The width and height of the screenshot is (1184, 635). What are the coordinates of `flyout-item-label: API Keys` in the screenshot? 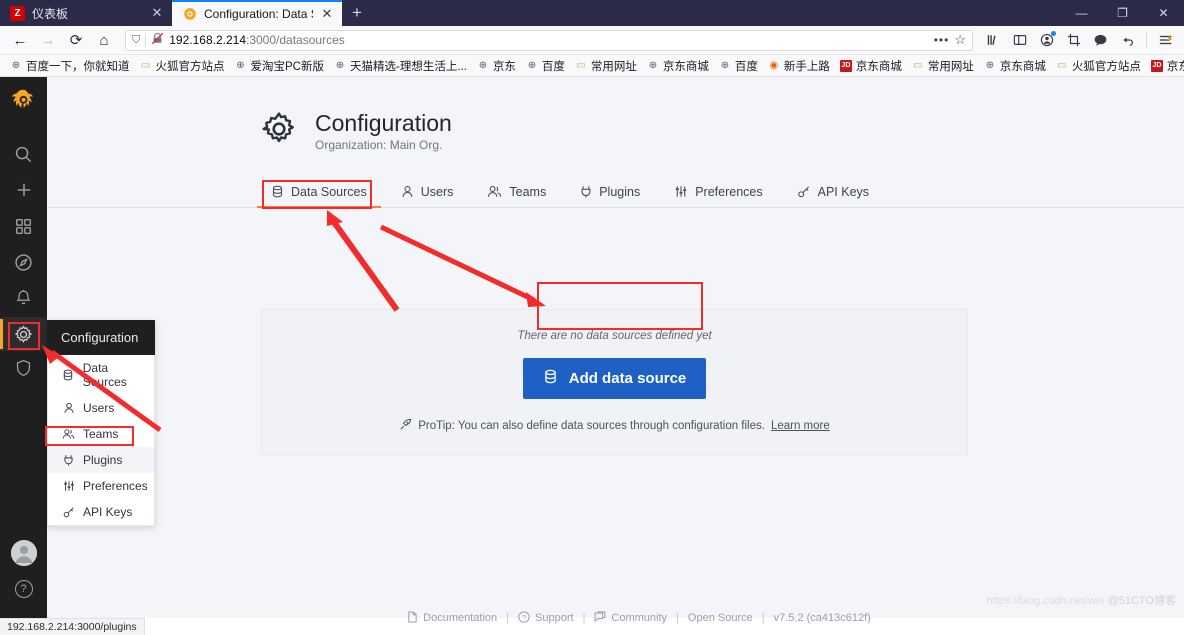 It's located at (108, 512).